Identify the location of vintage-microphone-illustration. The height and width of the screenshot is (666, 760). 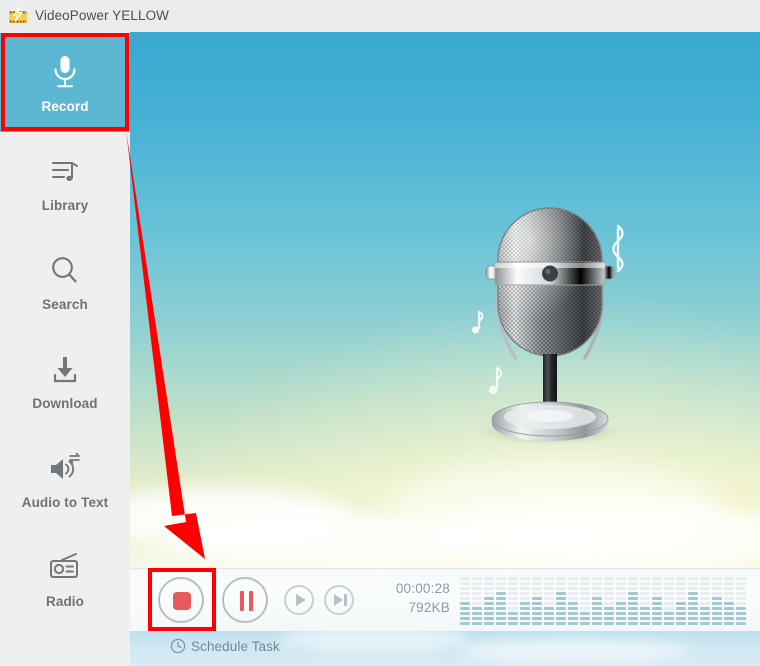
(550, 325).